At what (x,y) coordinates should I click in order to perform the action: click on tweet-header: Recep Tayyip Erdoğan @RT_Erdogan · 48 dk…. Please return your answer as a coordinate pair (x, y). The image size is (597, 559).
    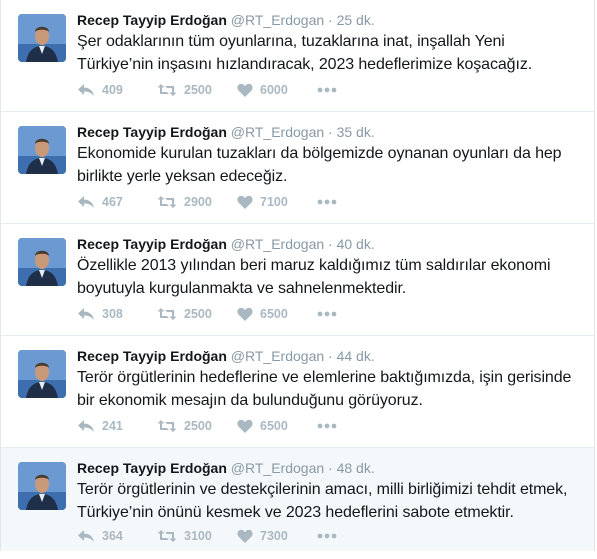
    Looking at the image, I should click on (329, 468).